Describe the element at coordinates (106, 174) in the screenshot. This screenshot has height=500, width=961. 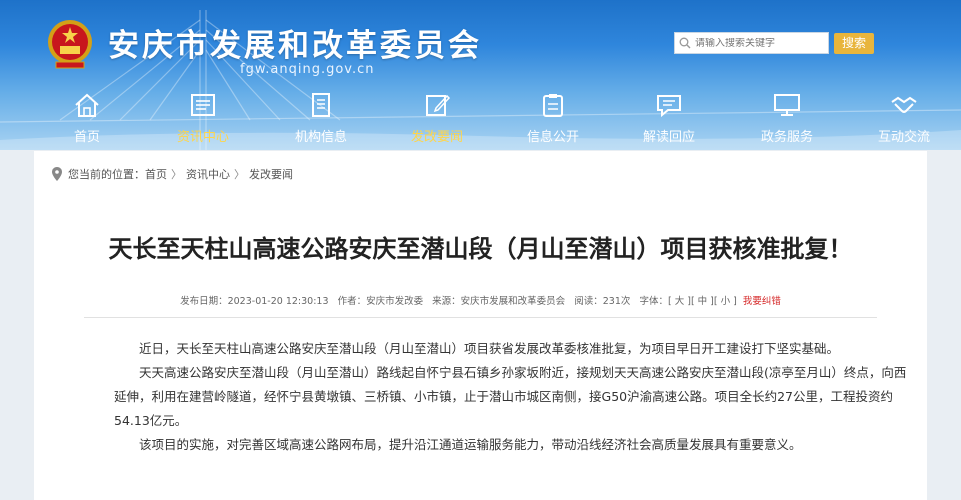
I see `breadcrumb-prefix: 您当前的位置：` at that location.